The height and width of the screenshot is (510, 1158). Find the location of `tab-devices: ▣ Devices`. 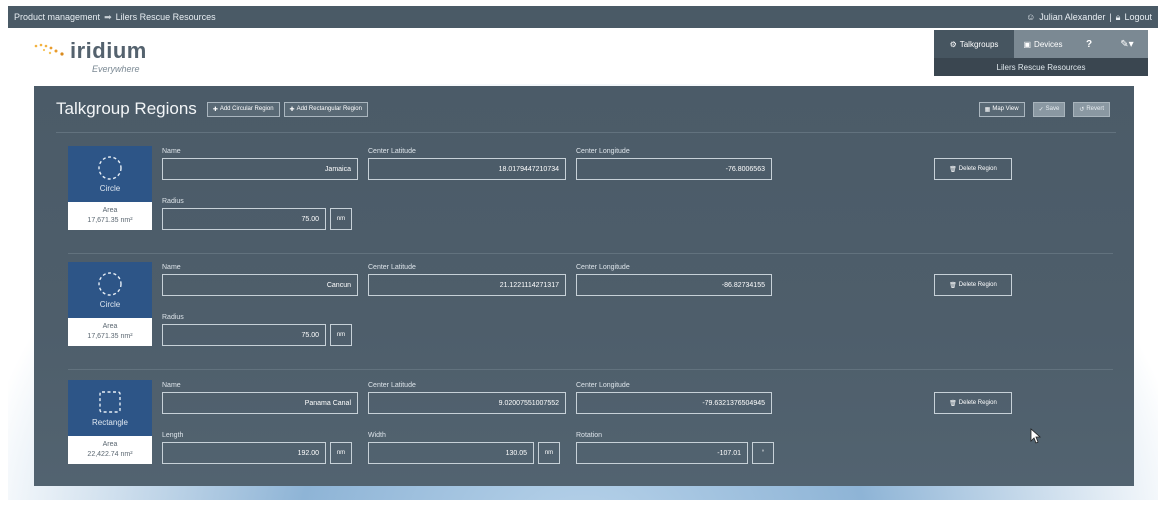

tab-devices: ▣ Devices is located at coordinates (1043, 44).